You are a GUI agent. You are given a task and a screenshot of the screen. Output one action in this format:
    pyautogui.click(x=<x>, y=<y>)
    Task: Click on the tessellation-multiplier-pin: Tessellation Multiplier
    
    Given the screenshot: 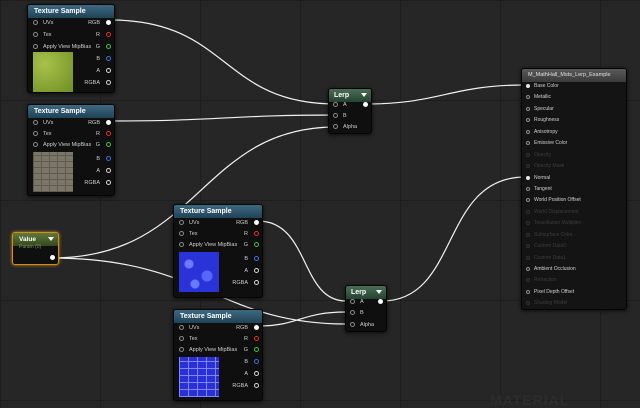 What is the action you would take?
    pyautogui.click(x=554, y=223)
    